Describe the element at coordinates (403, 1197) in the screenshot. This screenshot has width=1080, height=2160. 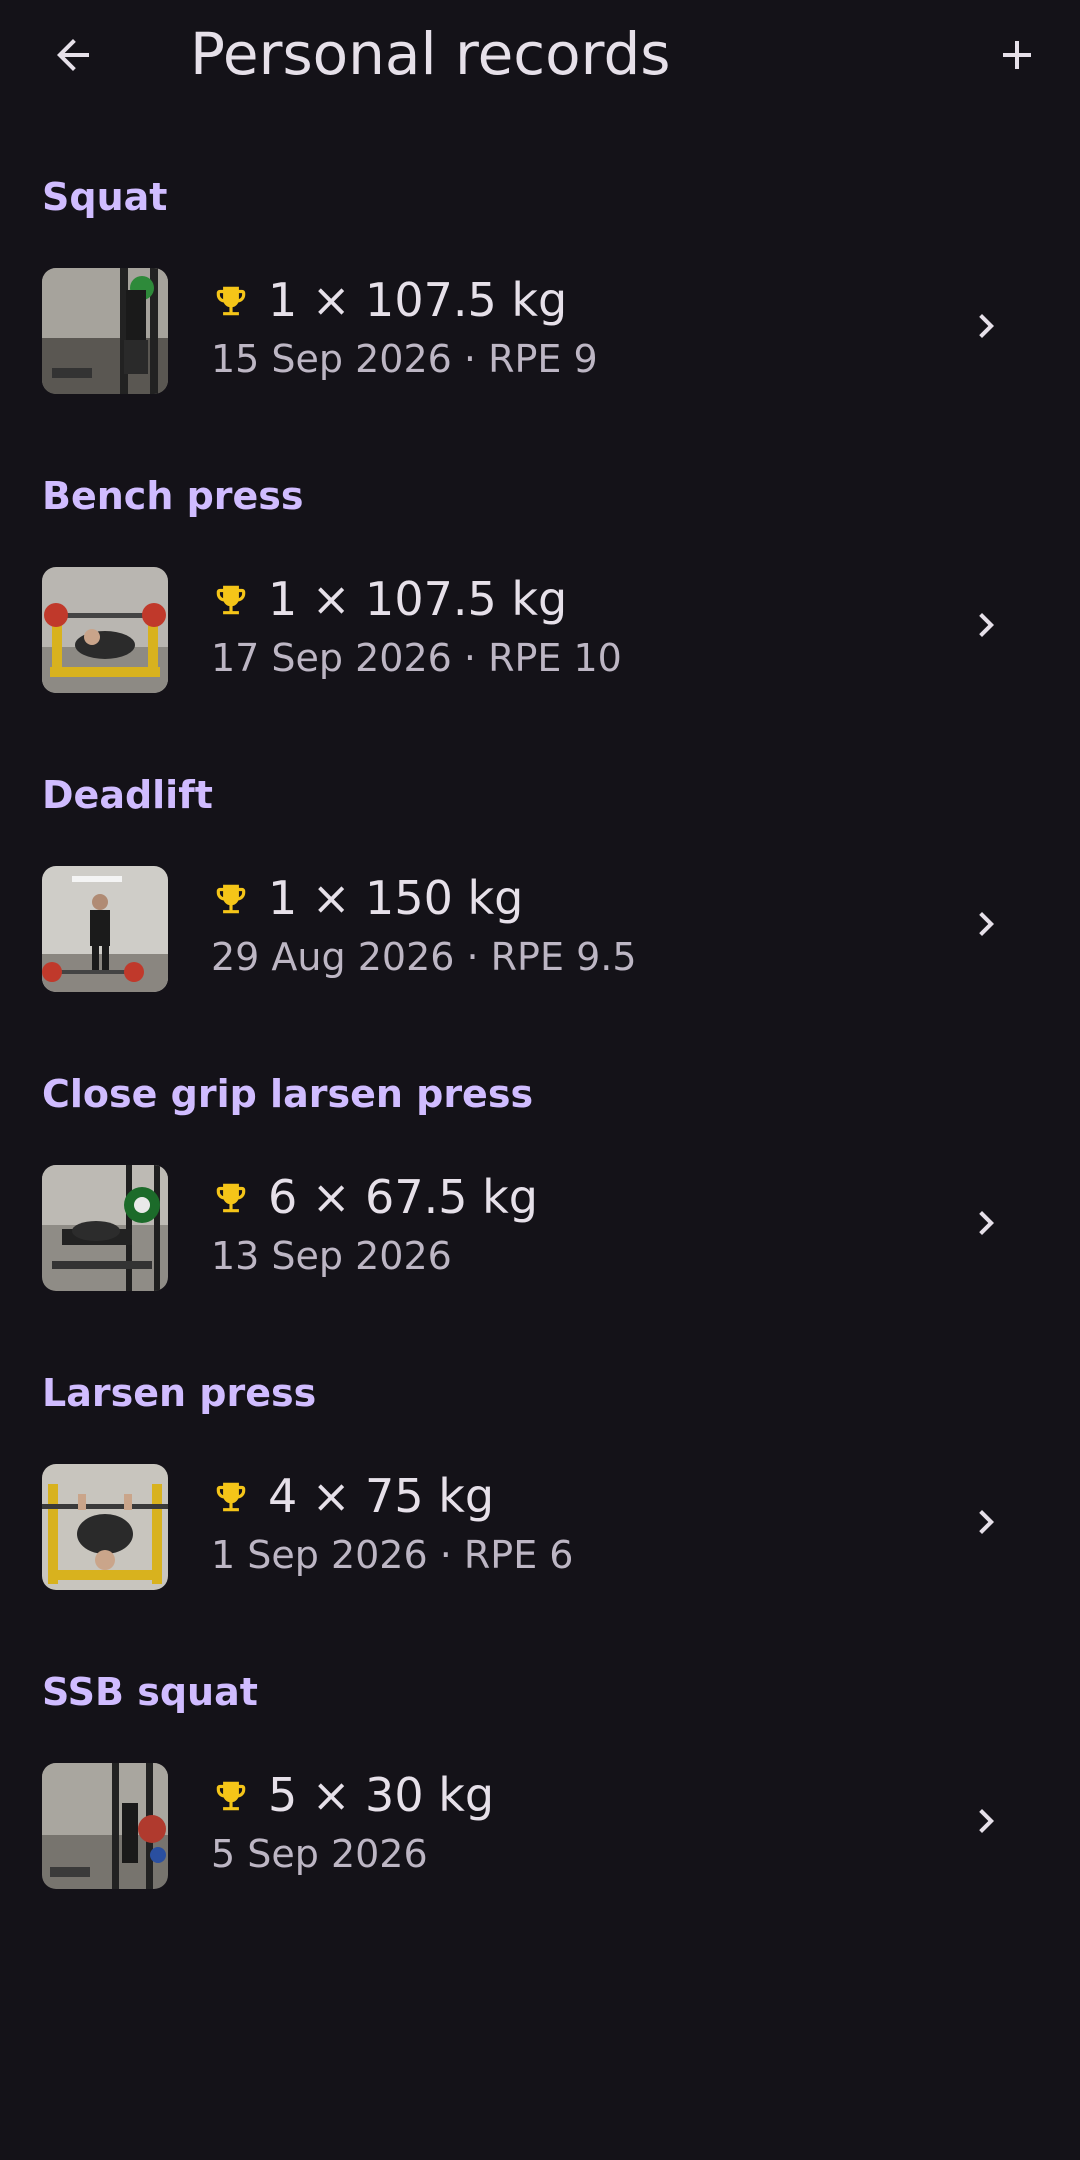
I see `record-summary: 6 × 67.5 kg` at that location.